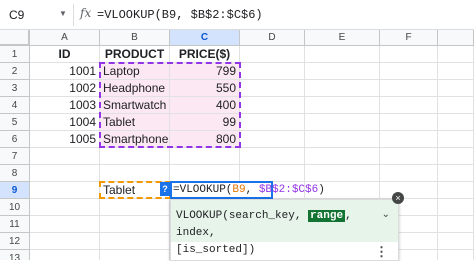 The height and width of the screenshot is (261, 474). What do you see at coordinates (65, 38) in the screenshot?
I see `column-header-a: A` at bounding box center [65, 38].